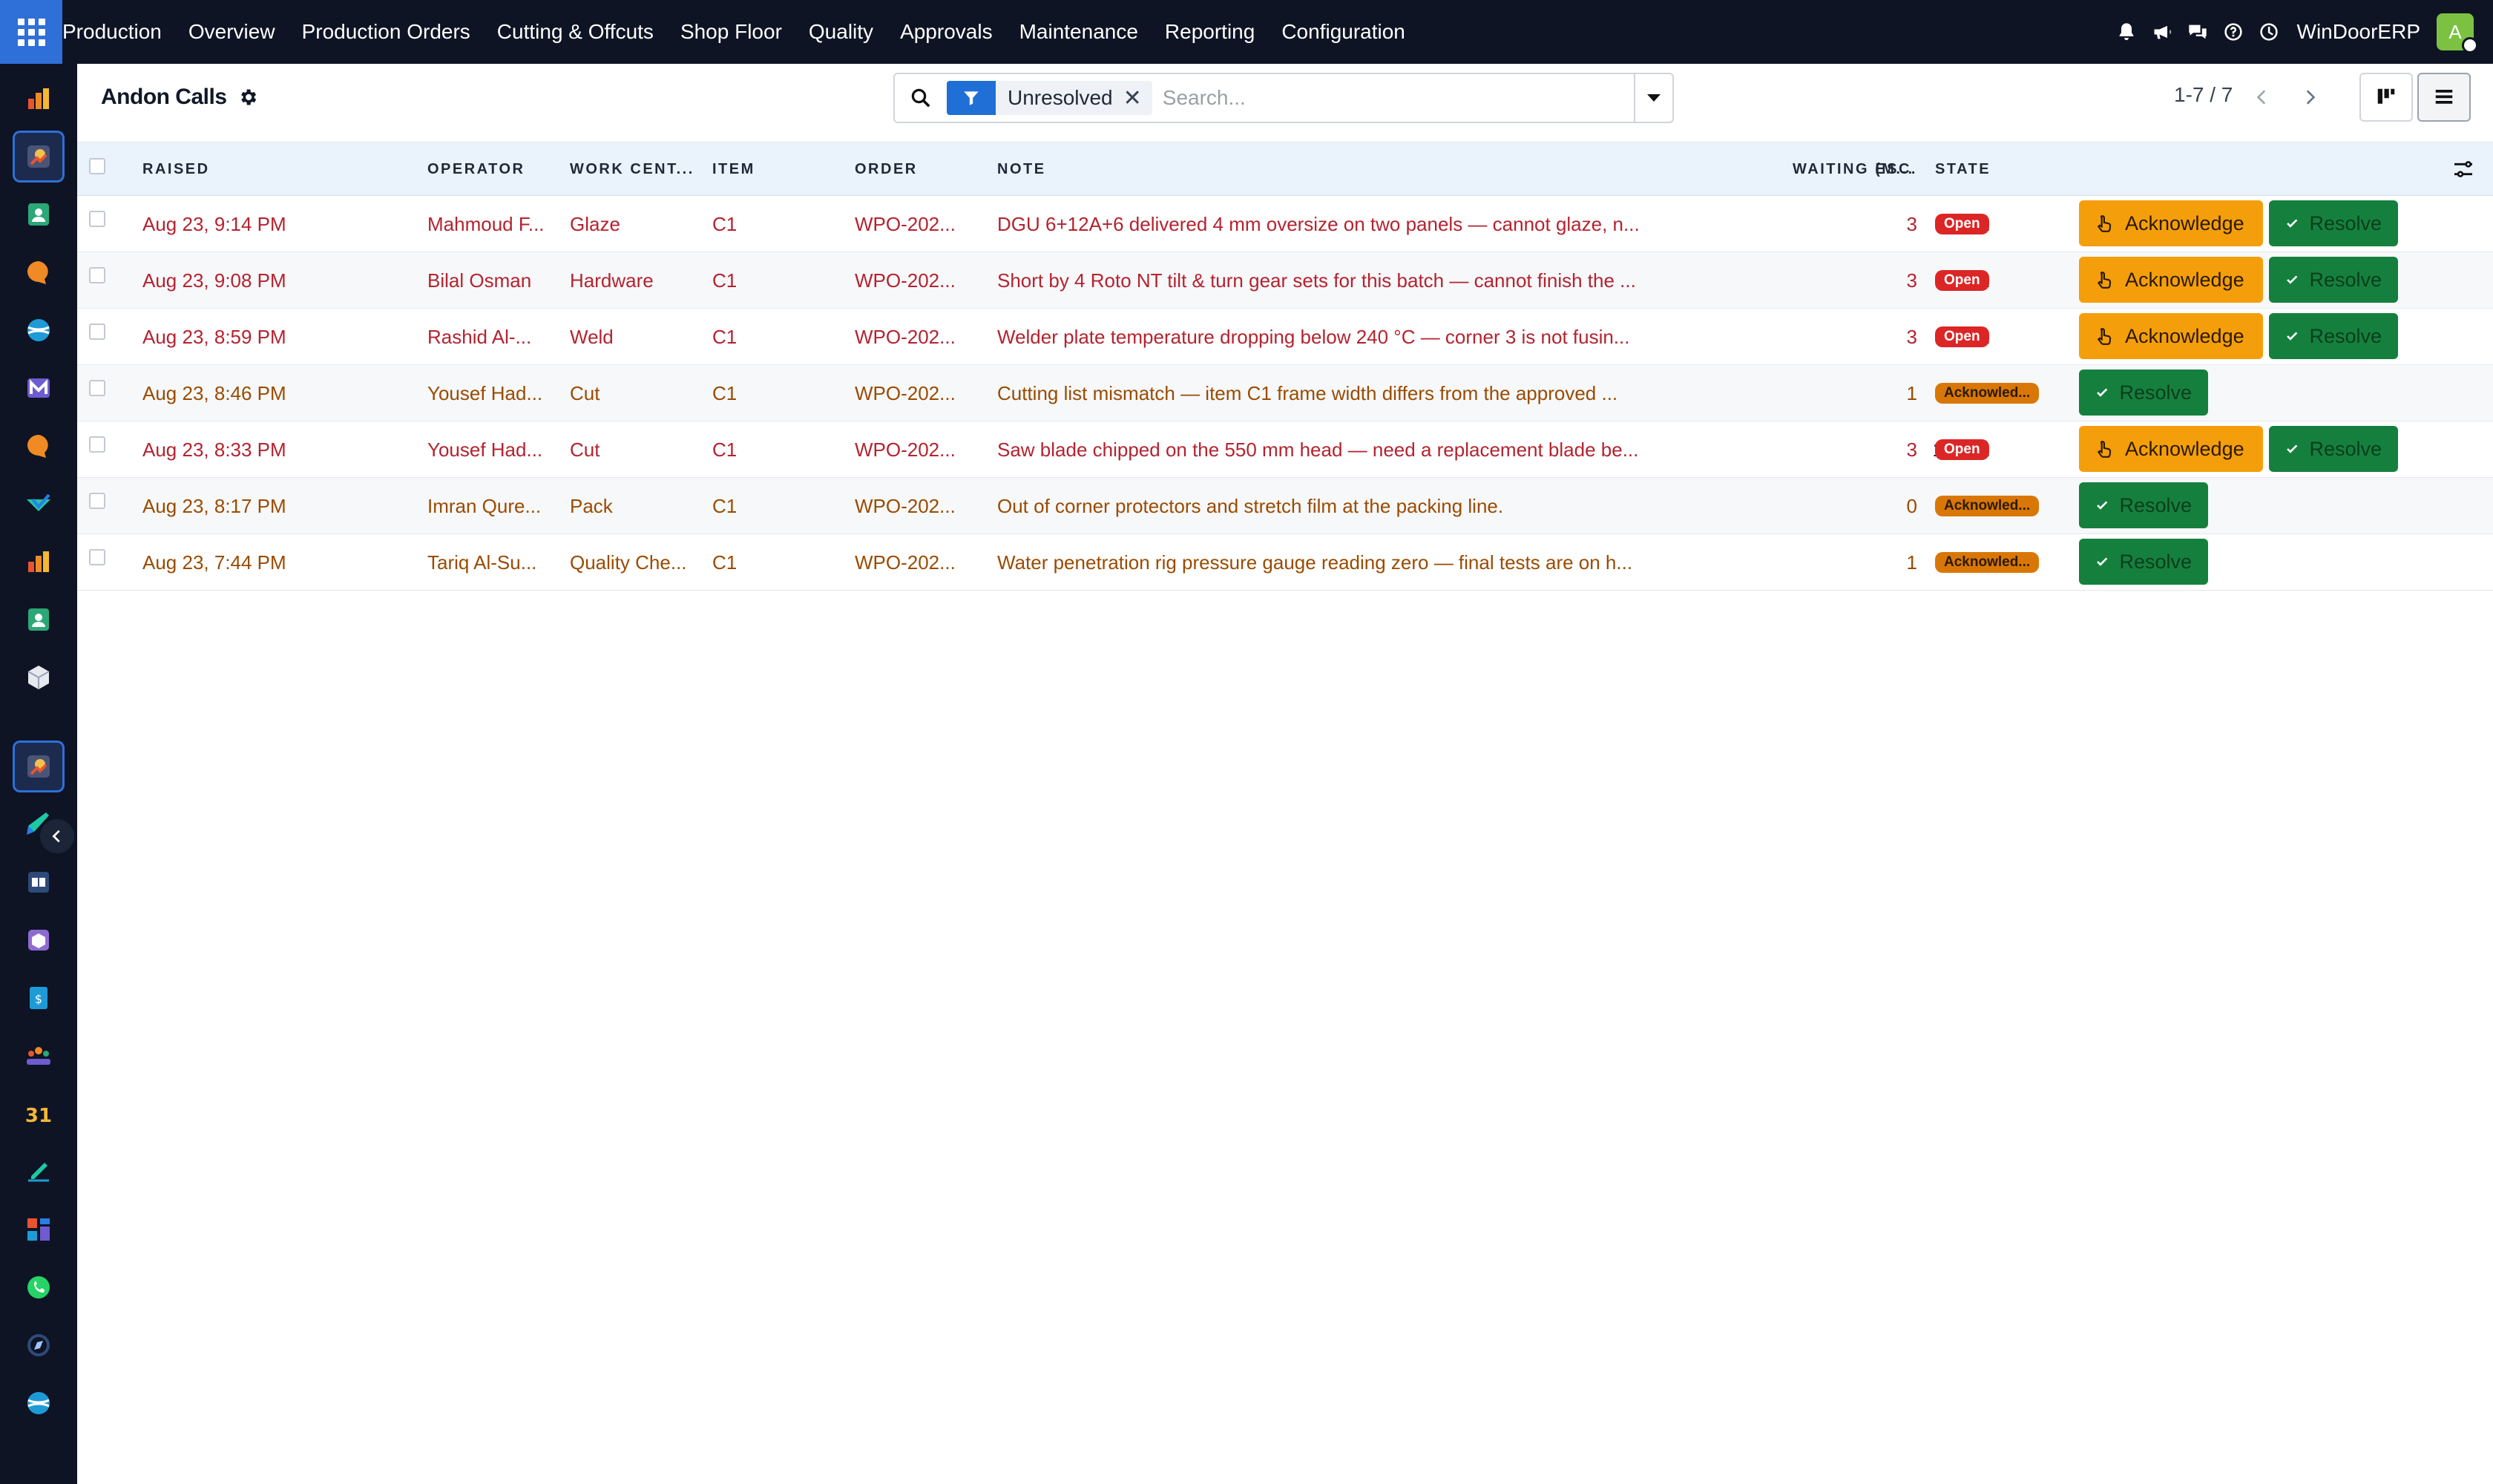  I want to click on search-options-toggle, so click(1653, 98).